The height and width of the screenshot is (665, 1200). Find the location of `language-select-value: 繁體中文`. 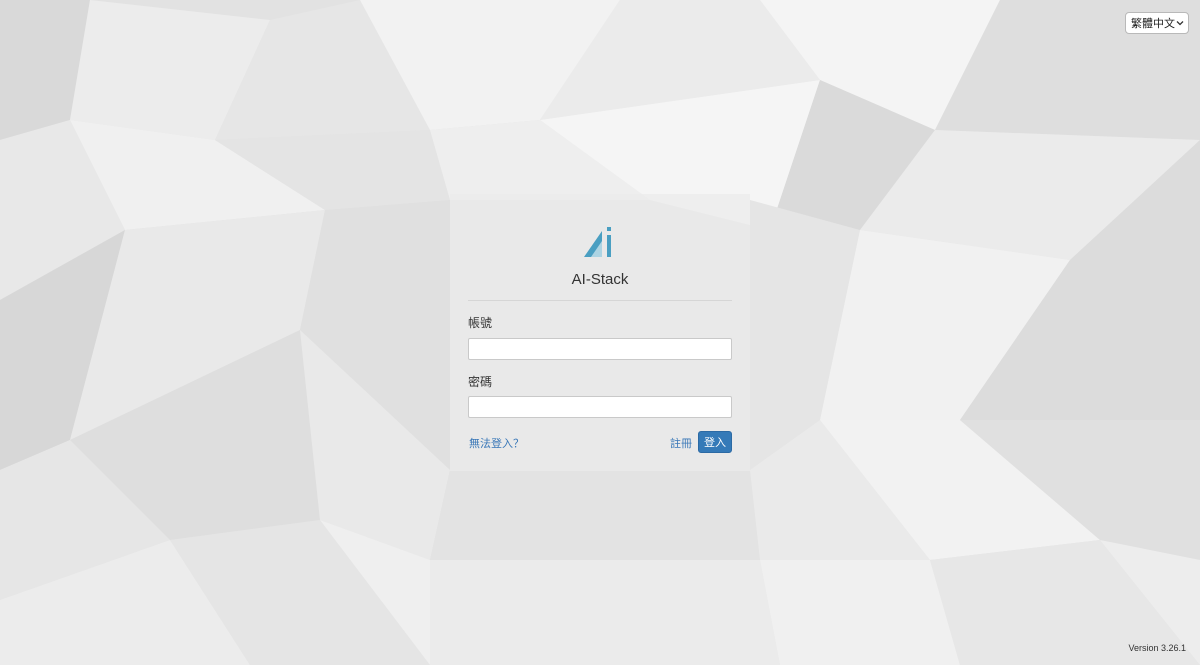

language-select-value: 繁體中文 is located at coordinates (1153, 23).